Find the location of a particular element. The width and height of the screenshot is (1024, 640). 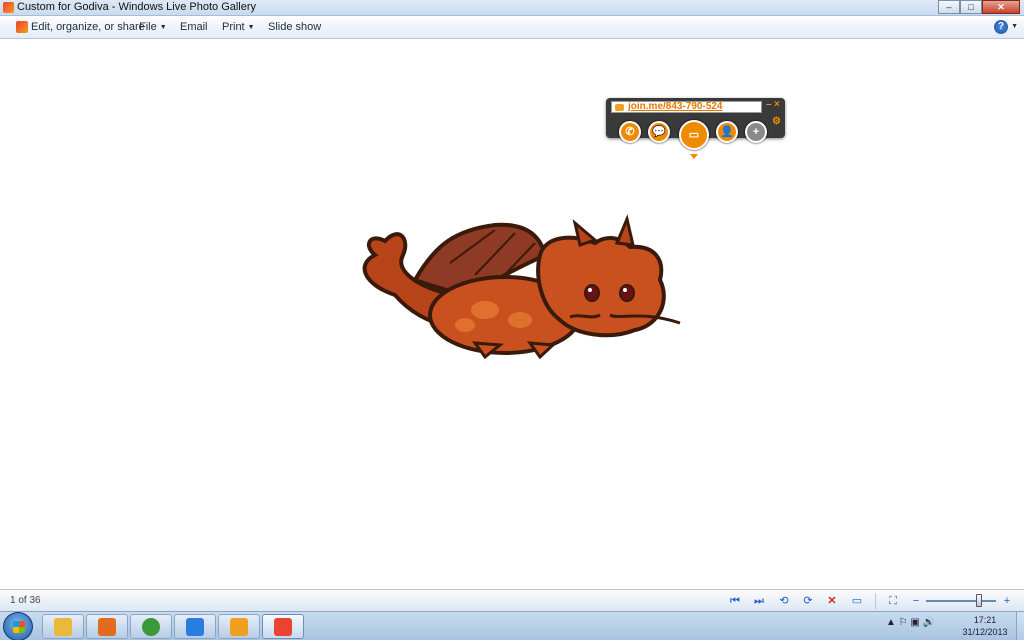

edit-organize-share-button: Edit, organize, or share is located at coordinates (88, 27).